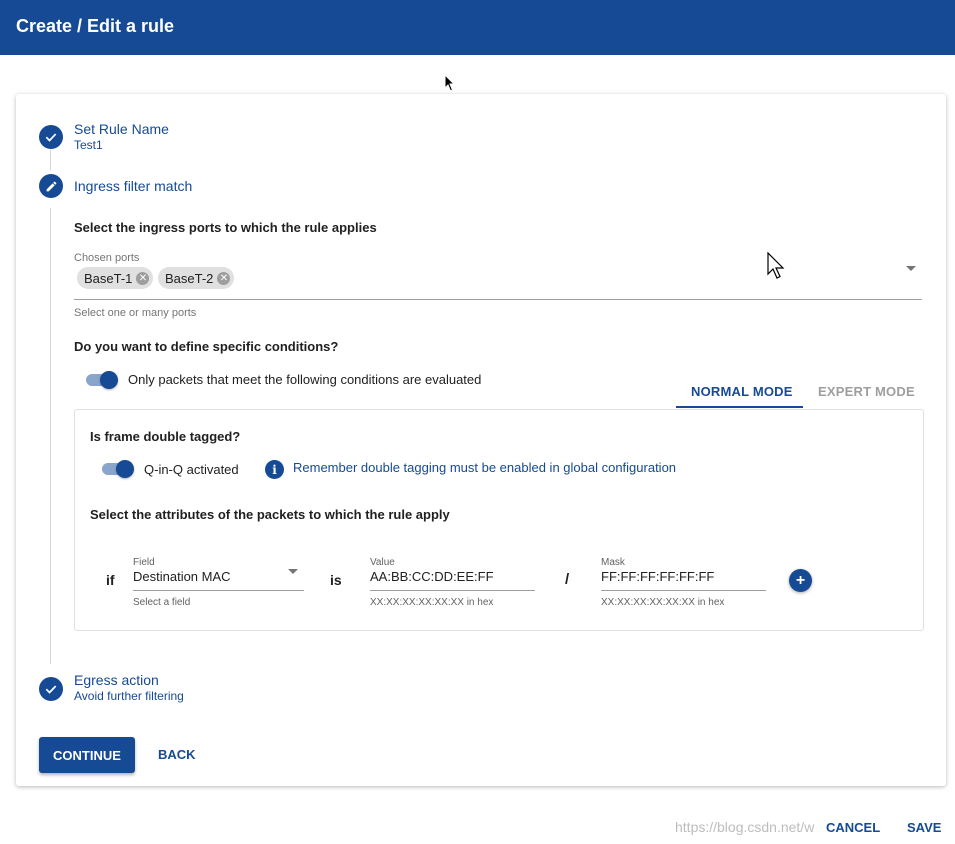  I want to click on double-tag-heading: Is frame double tagged?, so click(165, 436).